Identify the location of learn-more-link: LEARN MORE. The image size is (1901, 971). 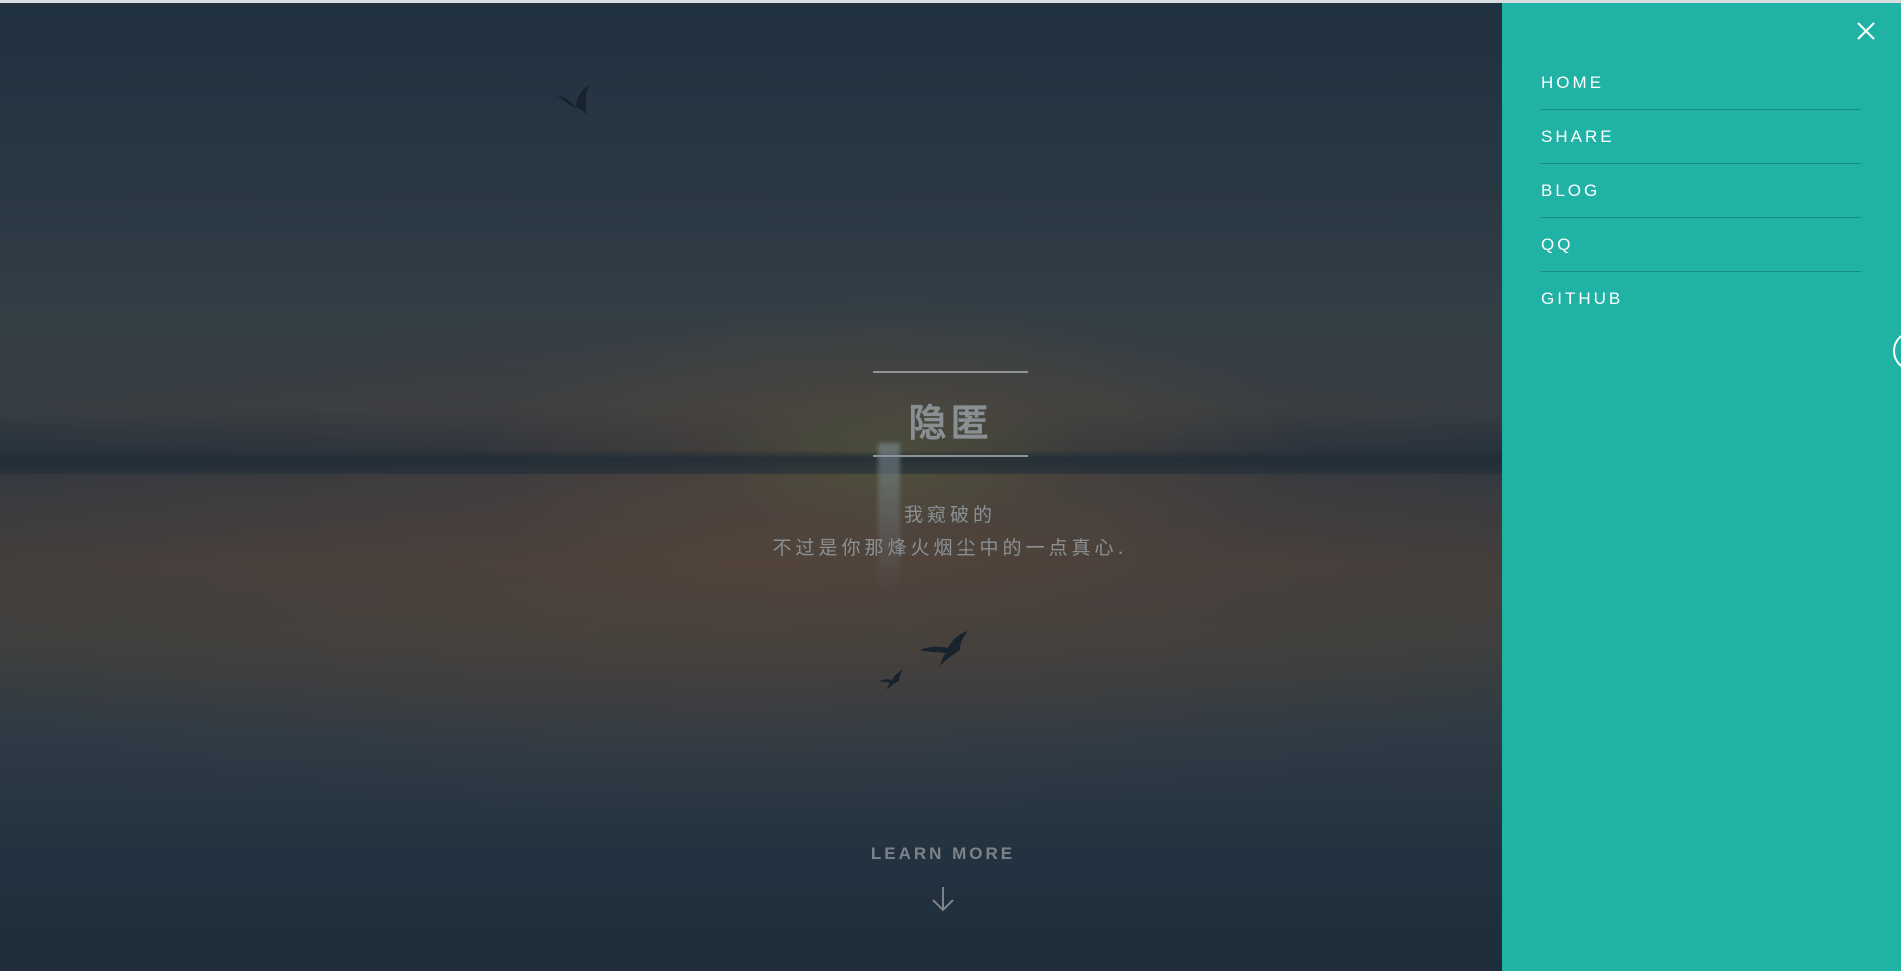
(943, 854).